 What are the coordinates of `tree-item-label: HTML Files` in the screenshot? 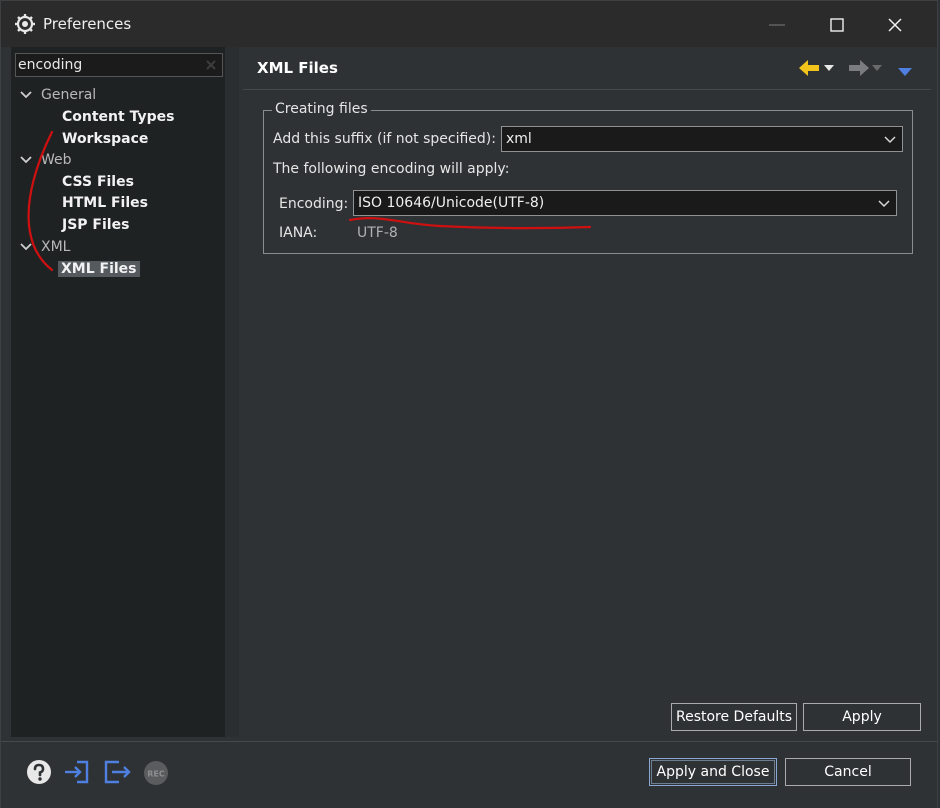 It's located at (105, 203).